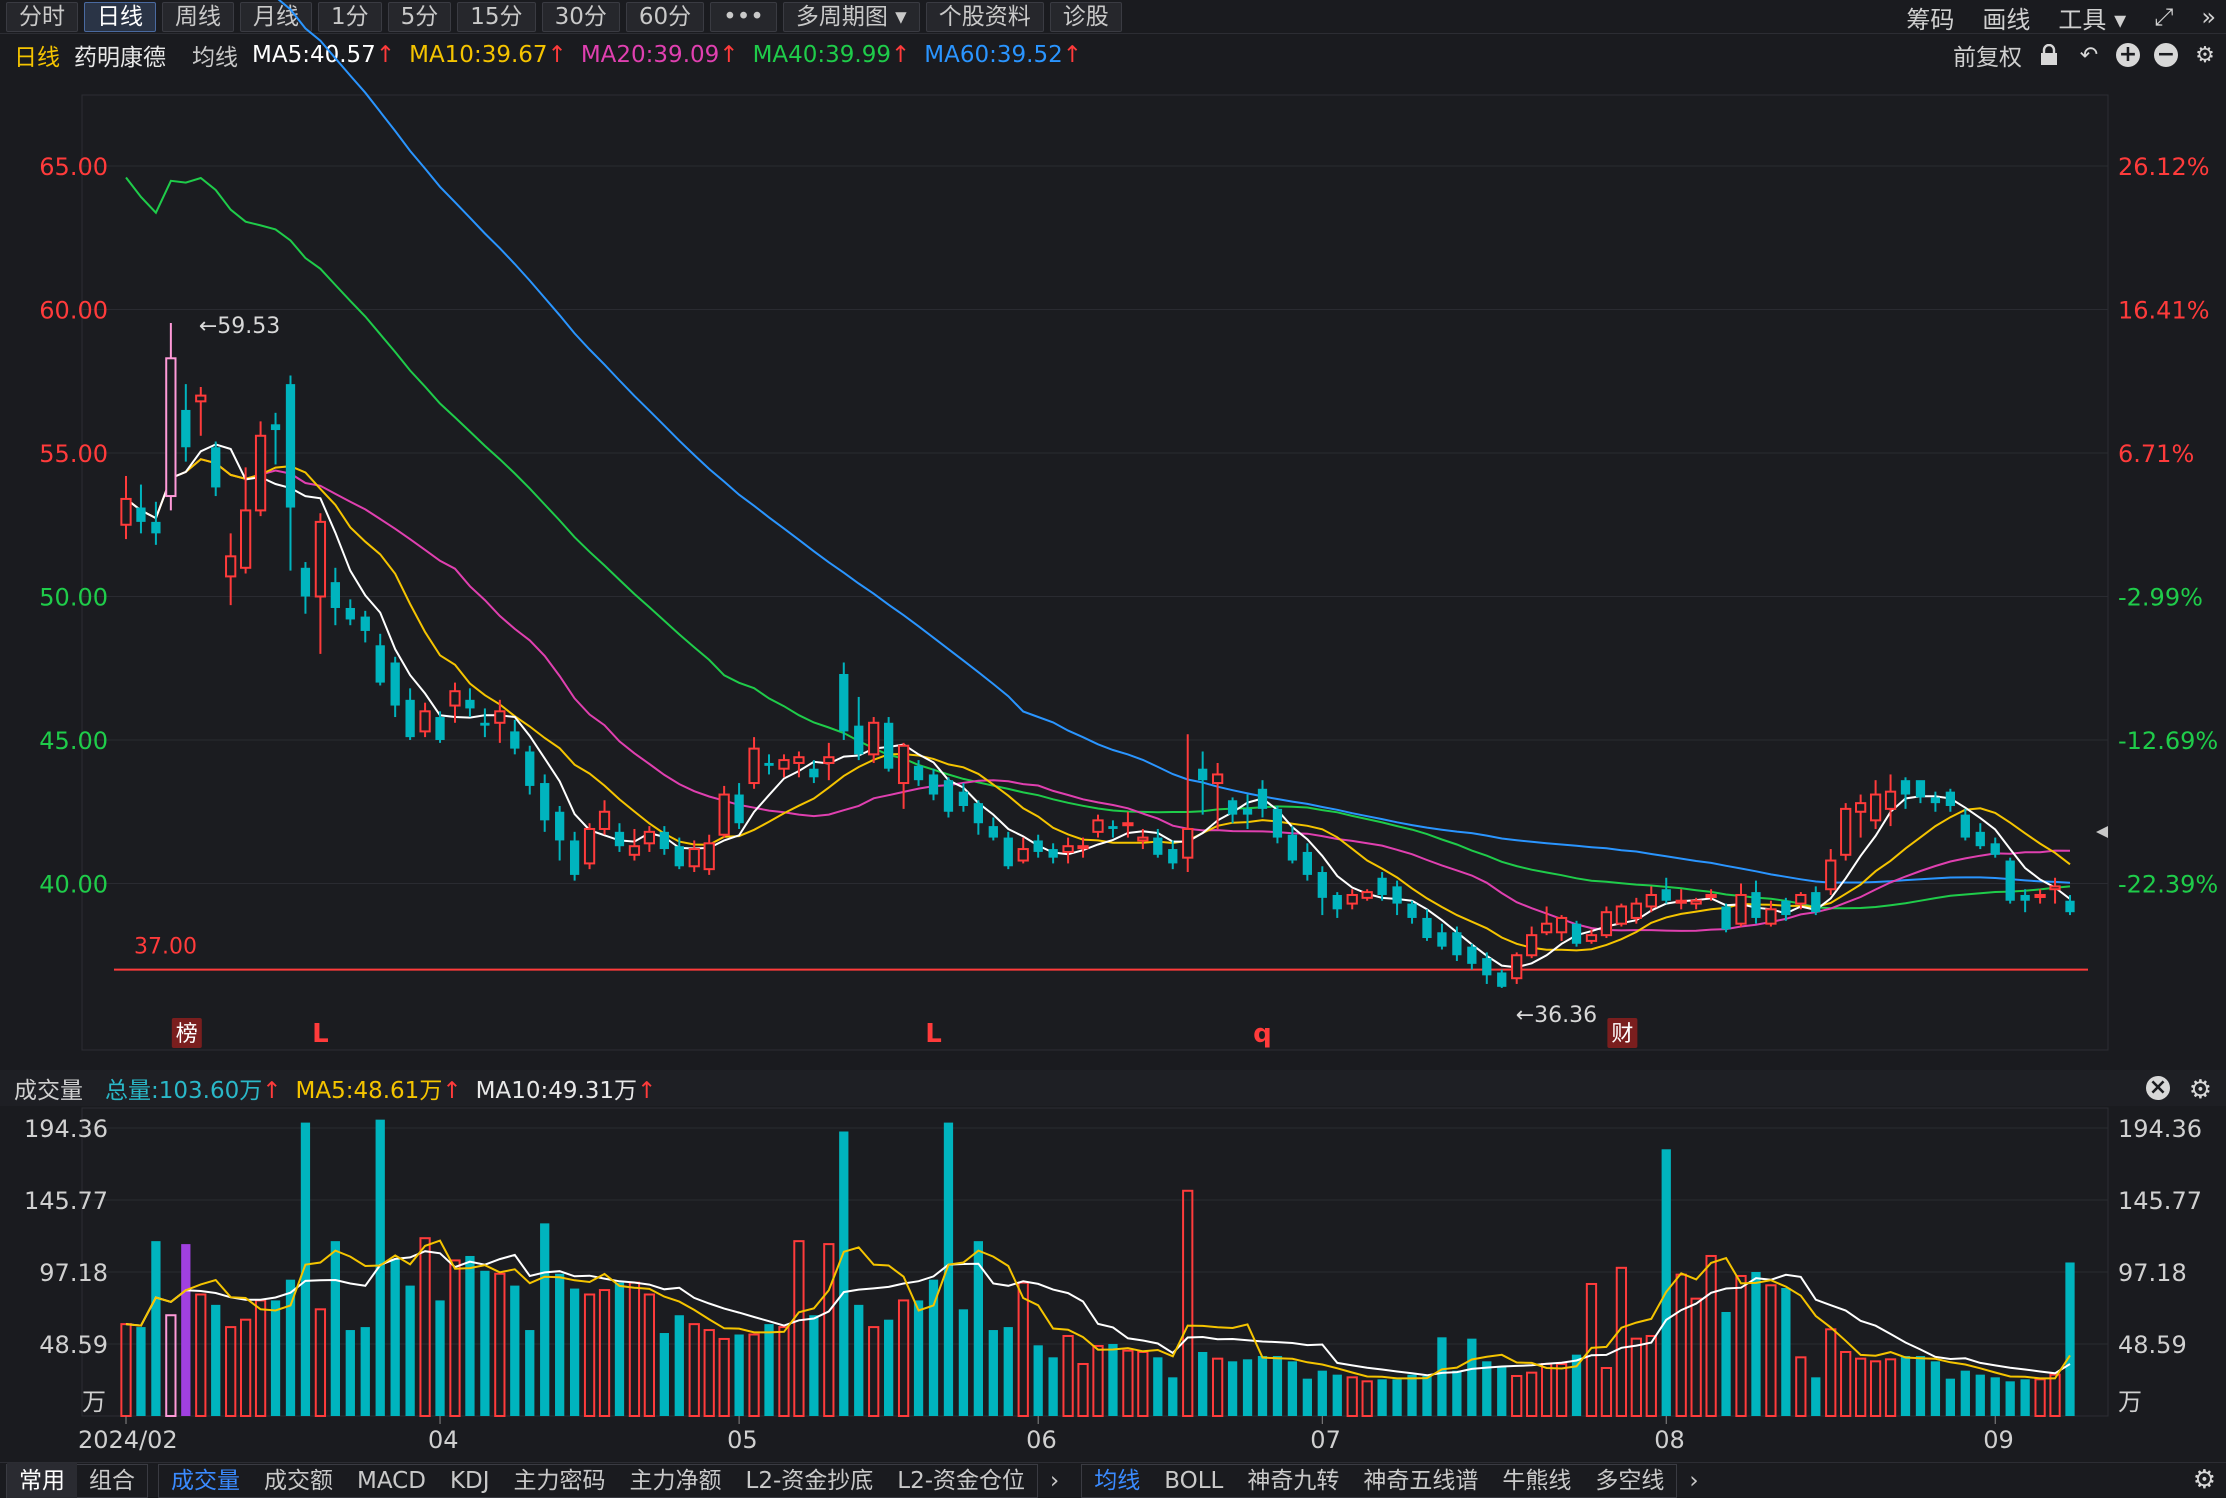 The height and width of the screenshot is (1498, 2226). I want to click on event-marker: 榜, so click(187, 1034).